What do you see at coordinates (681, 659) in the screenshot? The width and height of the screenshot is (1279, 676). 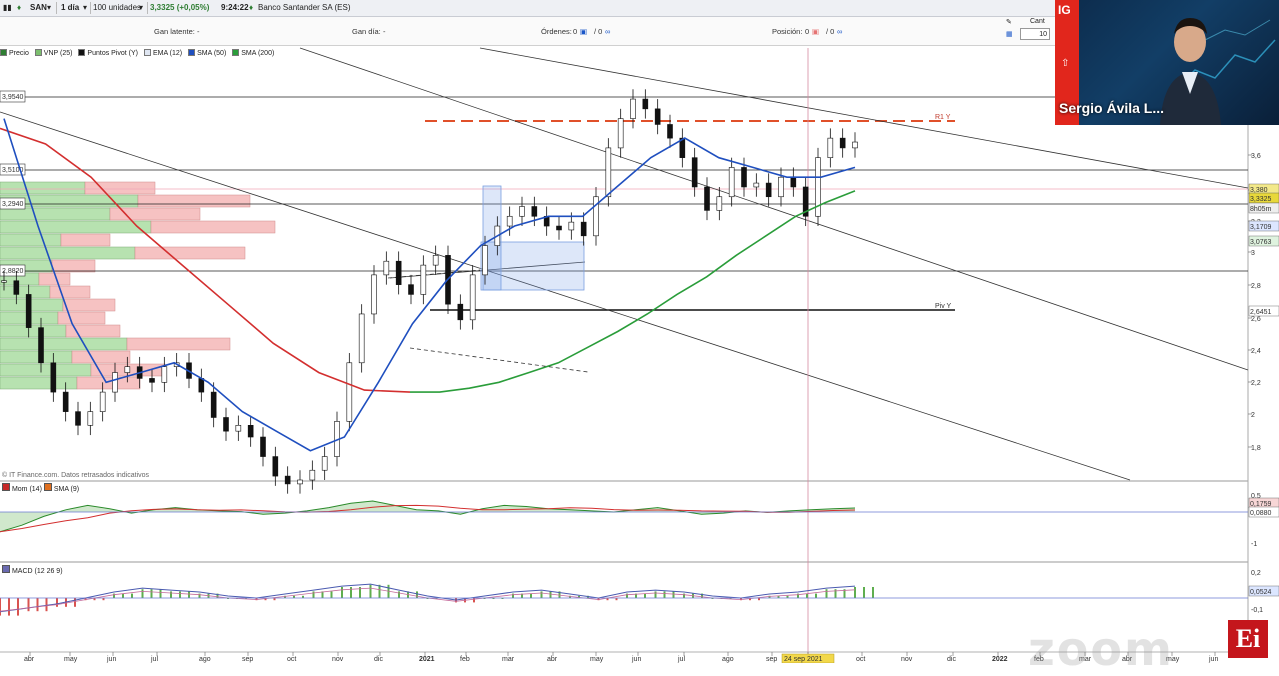 I see `x-tick-label: jul` at bounding box center [681, 659].